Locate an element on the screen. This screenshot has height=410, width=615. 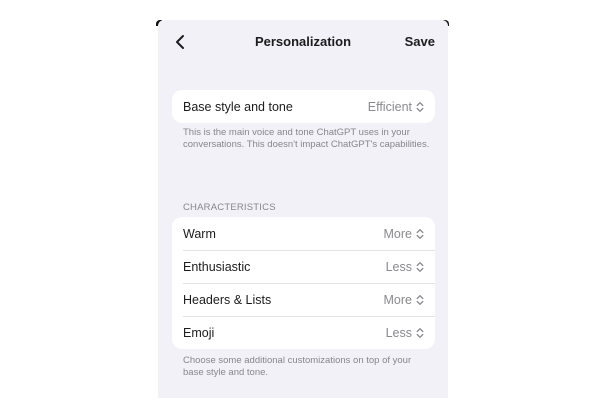
navigation-bar: Personalization Save is located at coordinates (303, 42).